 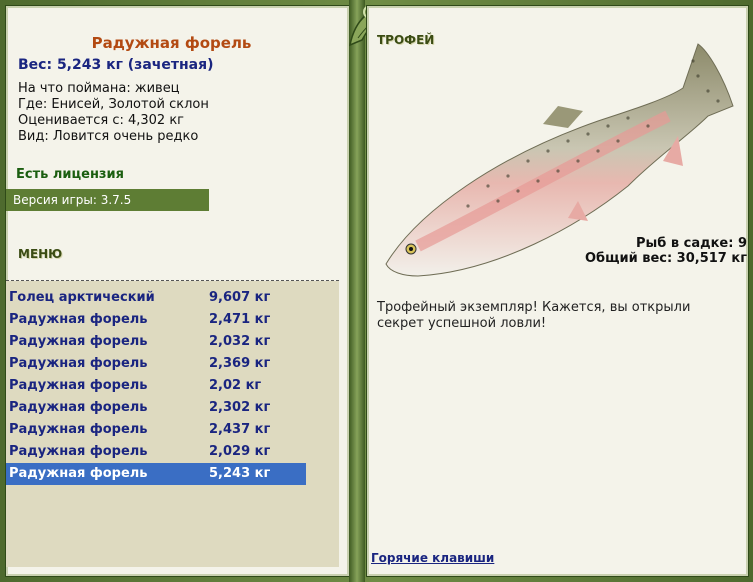 I want to click on catch-fish-weight: 2,369 кг, so click(x=240, y=363).